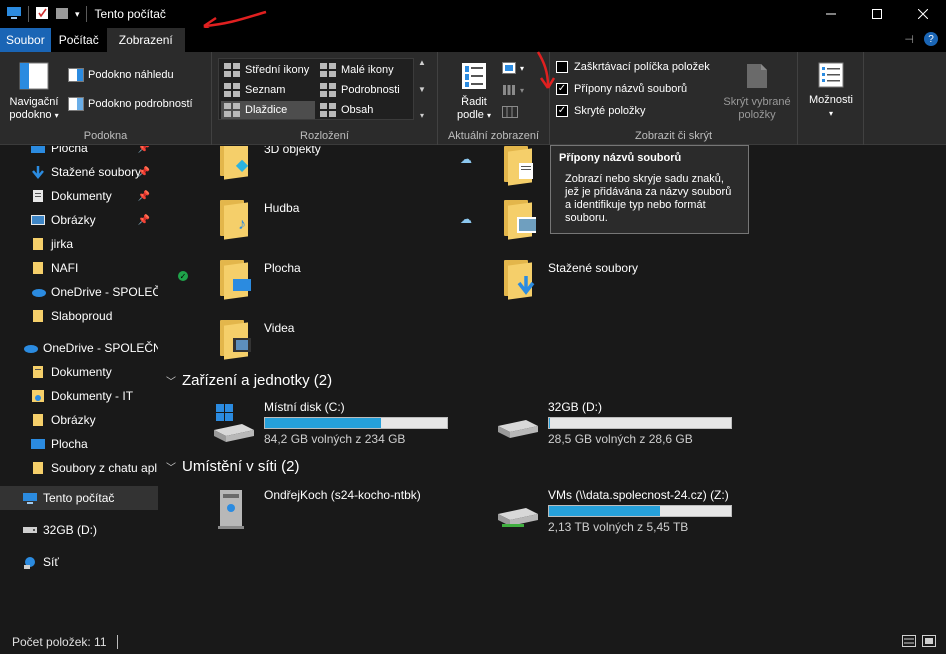  What do you see at coordinates (258, 218) in the screenshot?
I see `folder-music: ♪ Hudba` at bounding box center [258, 218].